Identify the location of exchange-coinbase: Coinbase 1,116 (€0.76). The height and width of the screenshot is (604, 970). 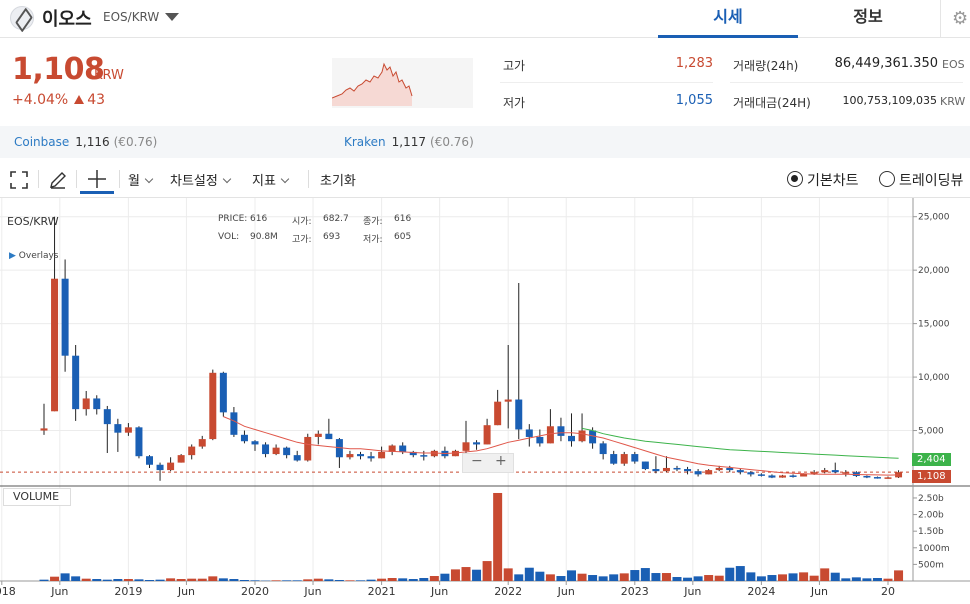
(85, 142).